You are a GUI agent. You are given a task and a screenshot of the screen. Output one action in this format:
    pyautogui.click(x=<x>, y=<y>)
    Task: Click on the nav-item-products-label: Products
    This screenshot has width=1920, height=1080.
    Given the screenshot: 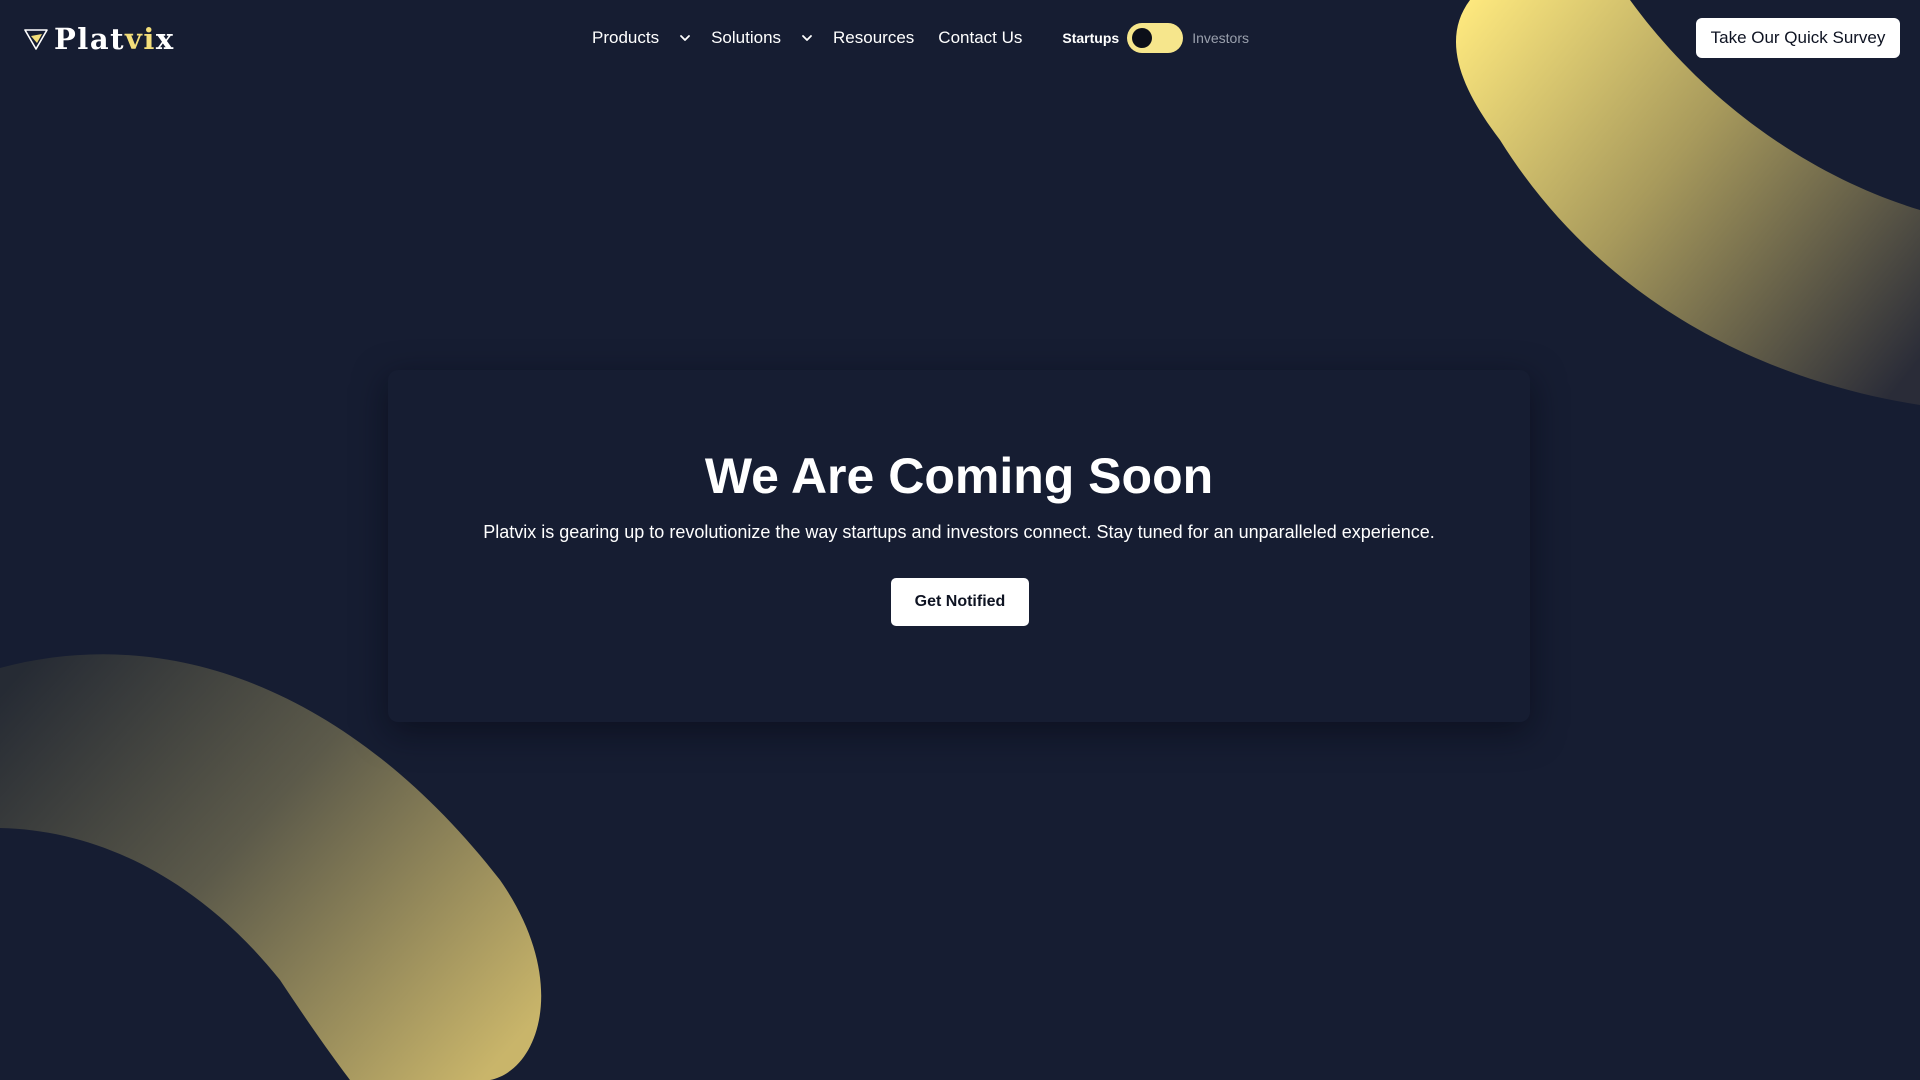 What is the action you would take?
    pyautogui.click(x=626, y=37)
    